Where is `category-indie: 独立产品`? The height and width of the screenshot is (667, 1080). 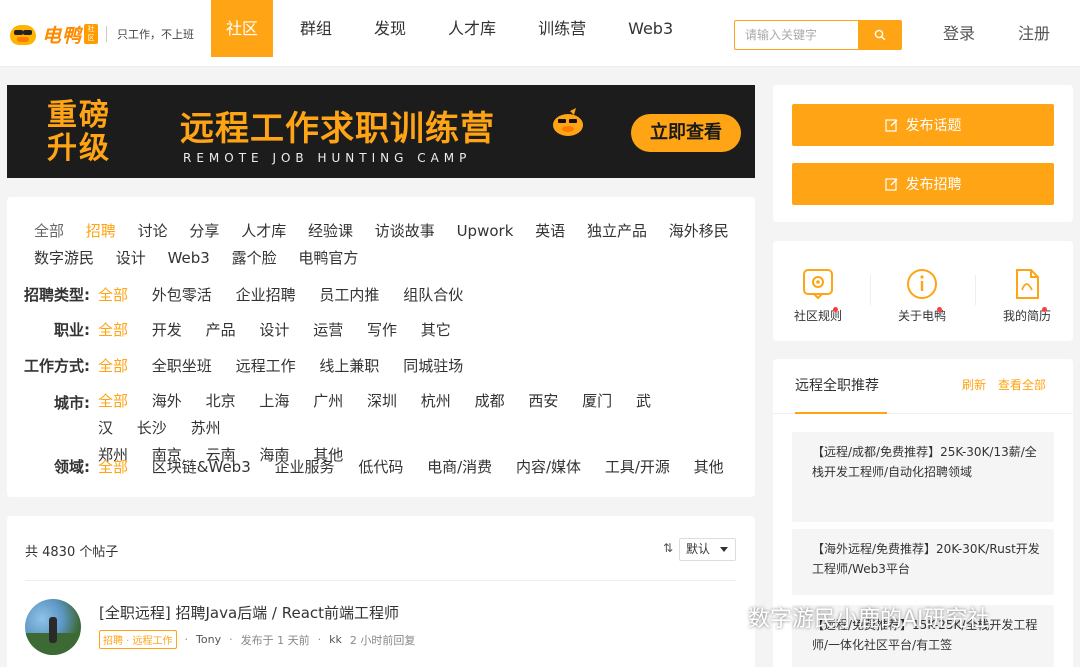
category-indie: 独立产品 is located at coordinates (617, 231).